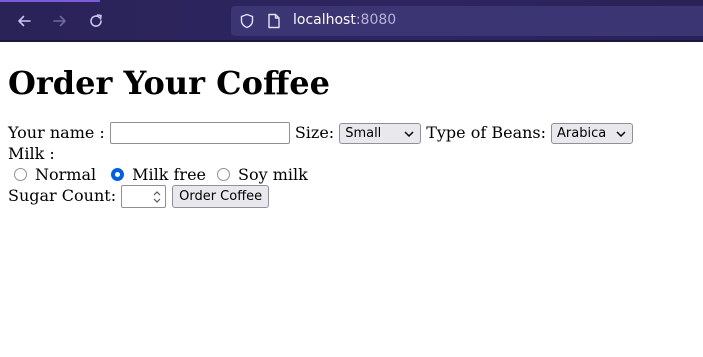  I want to click on sugar-row: Sugar Count: Order Coffee, so click(351, 196).